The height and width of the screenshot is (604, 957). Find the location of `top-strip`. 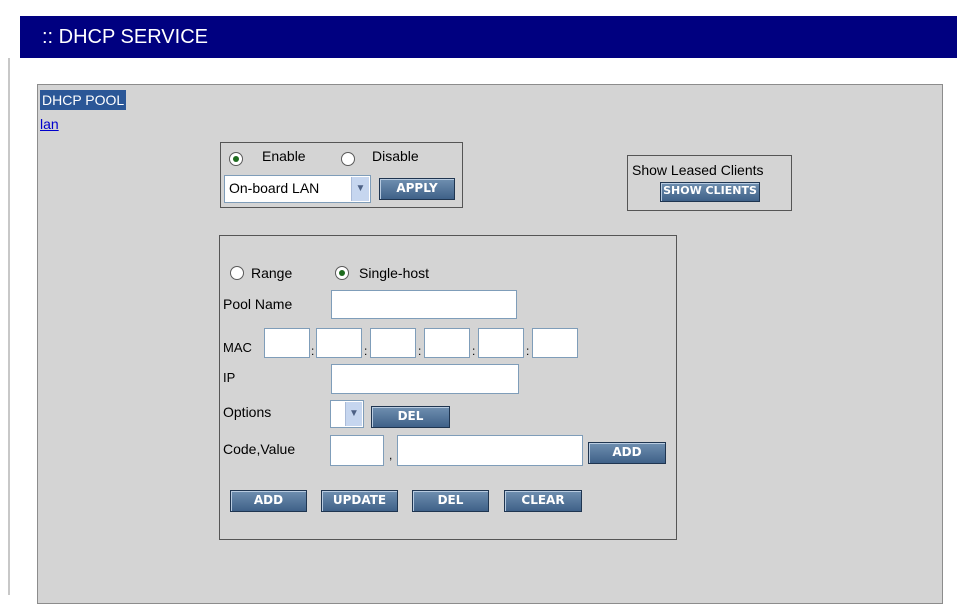

top-strip is located at coordinates (478, 6).